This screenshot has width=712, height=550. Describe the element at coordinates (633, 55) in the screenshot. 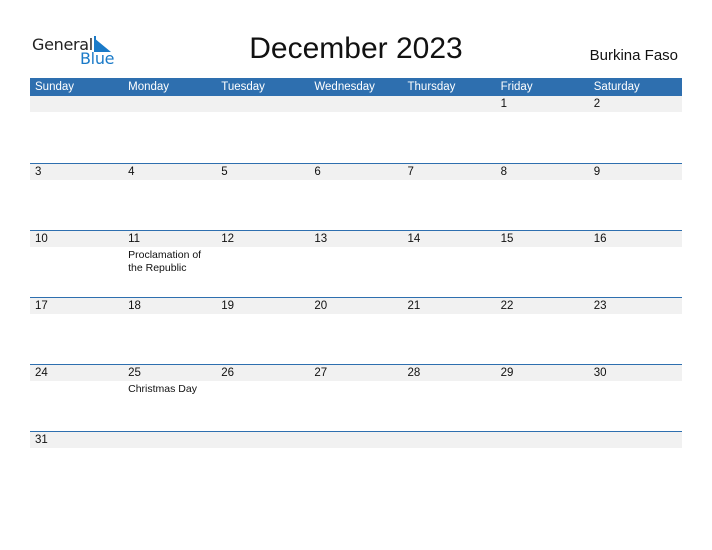

I see `country-name: Burkina Faso` at that location.